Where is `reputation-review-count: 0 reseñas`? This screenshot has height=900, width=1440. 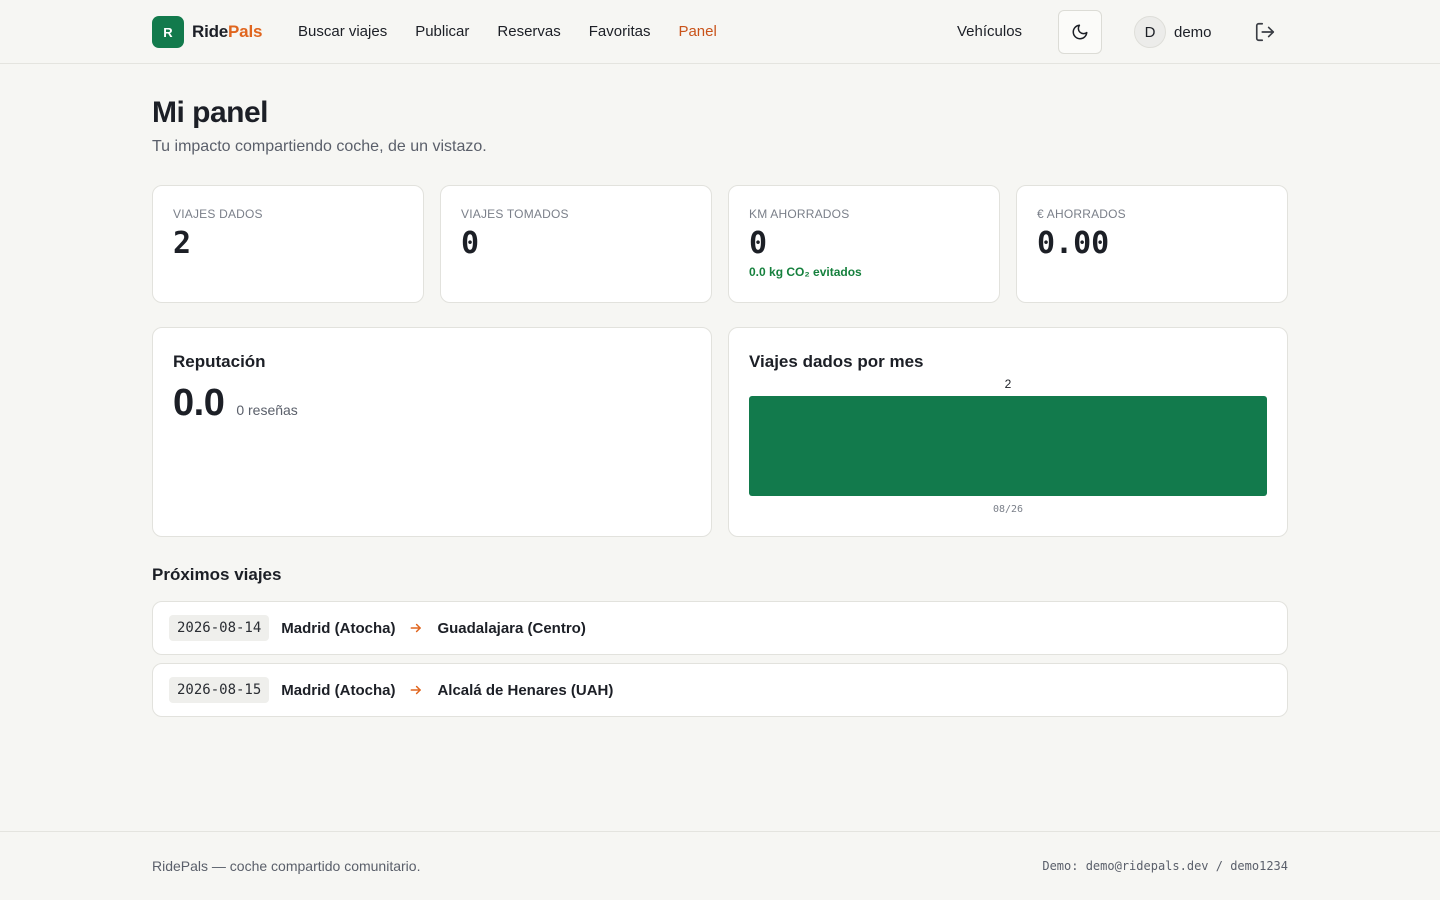
reputation-review-count: 0 reseñas is located at coordinates (267, 410).